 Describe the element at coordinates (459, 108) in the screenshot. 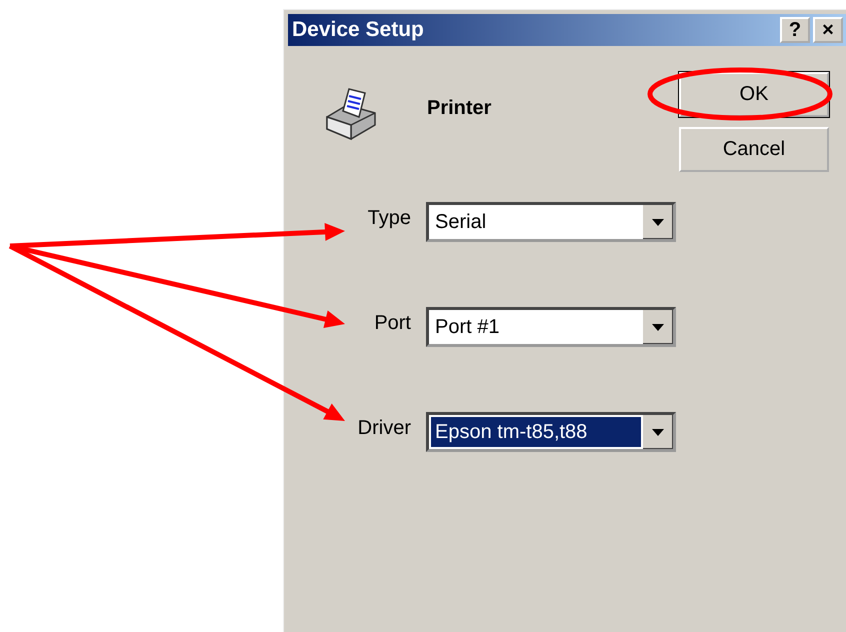

I see `device-name: Printer` at that location.